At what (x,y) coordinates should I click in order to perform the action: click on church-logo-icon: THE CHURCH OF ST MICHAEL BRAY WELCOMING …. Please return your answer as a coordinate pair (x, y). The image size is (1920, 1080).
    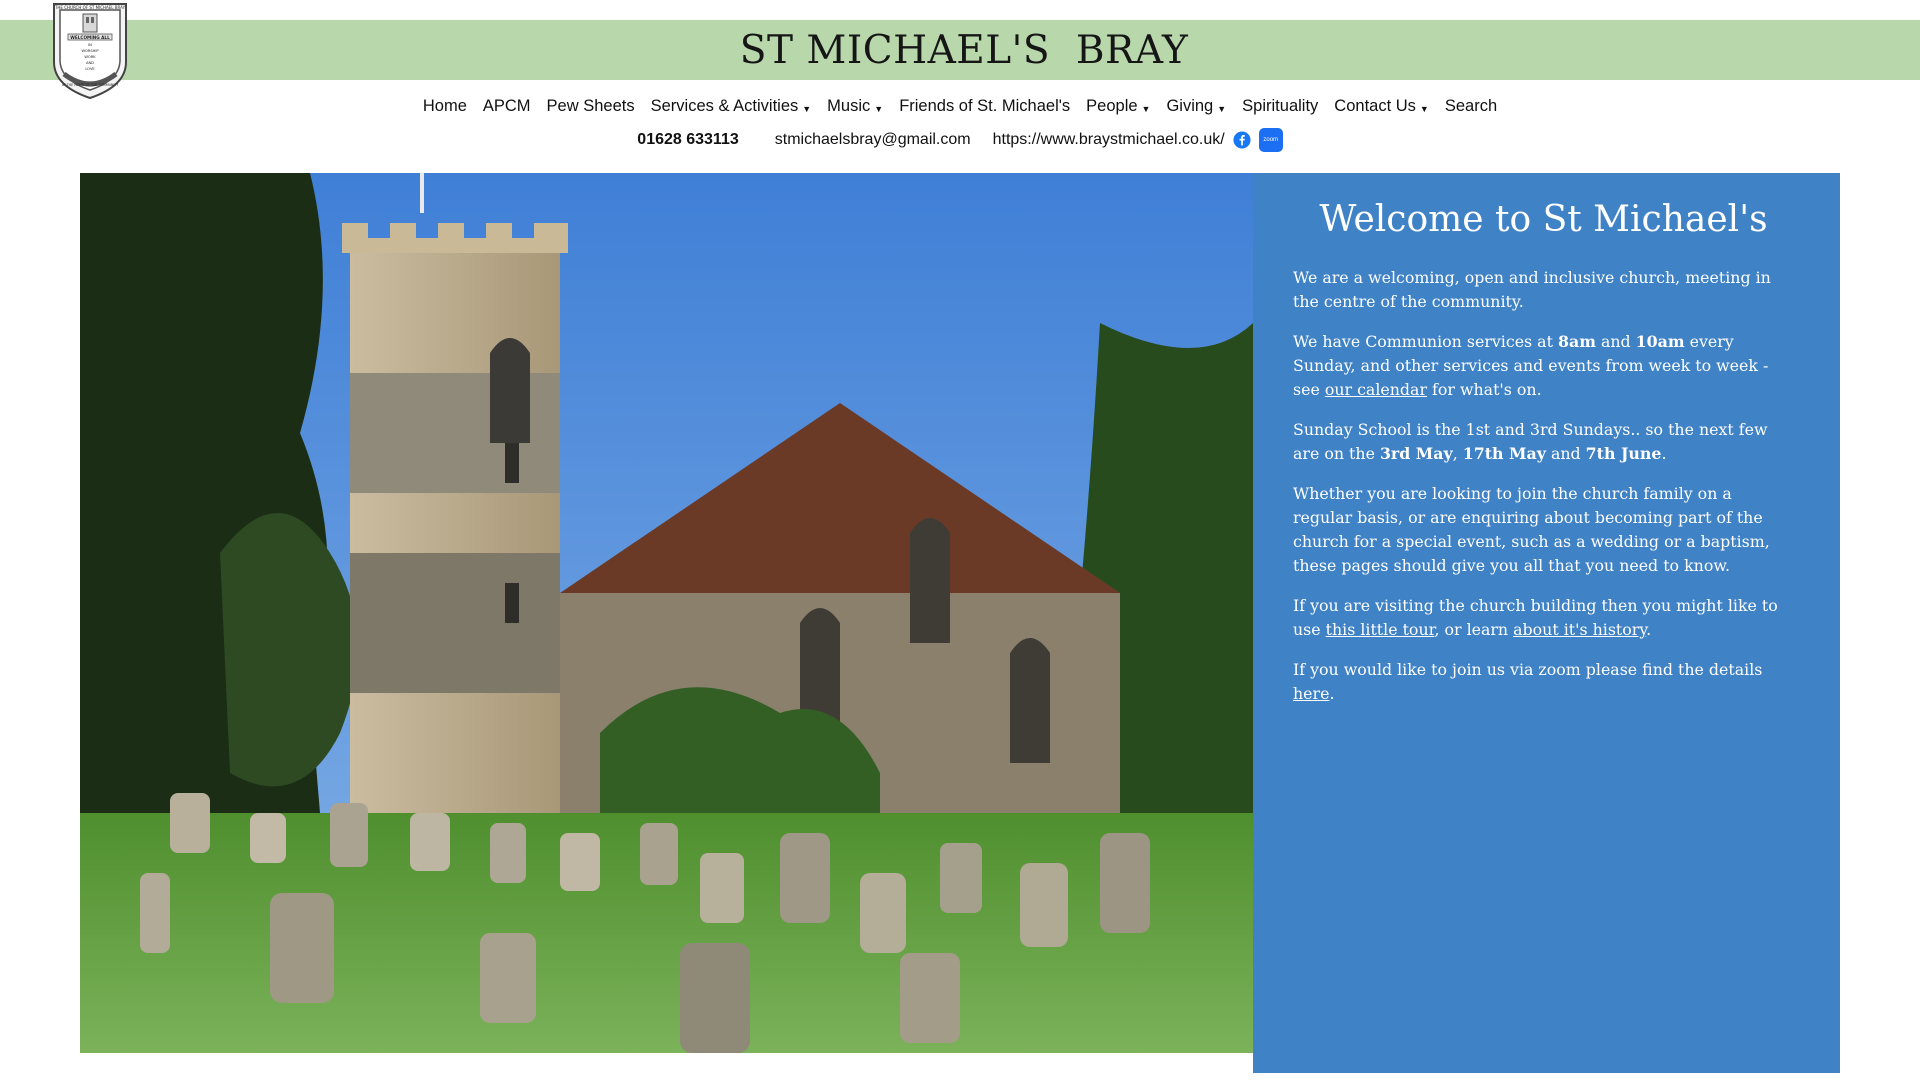
    Looking at the image, I should click on (90, 50).